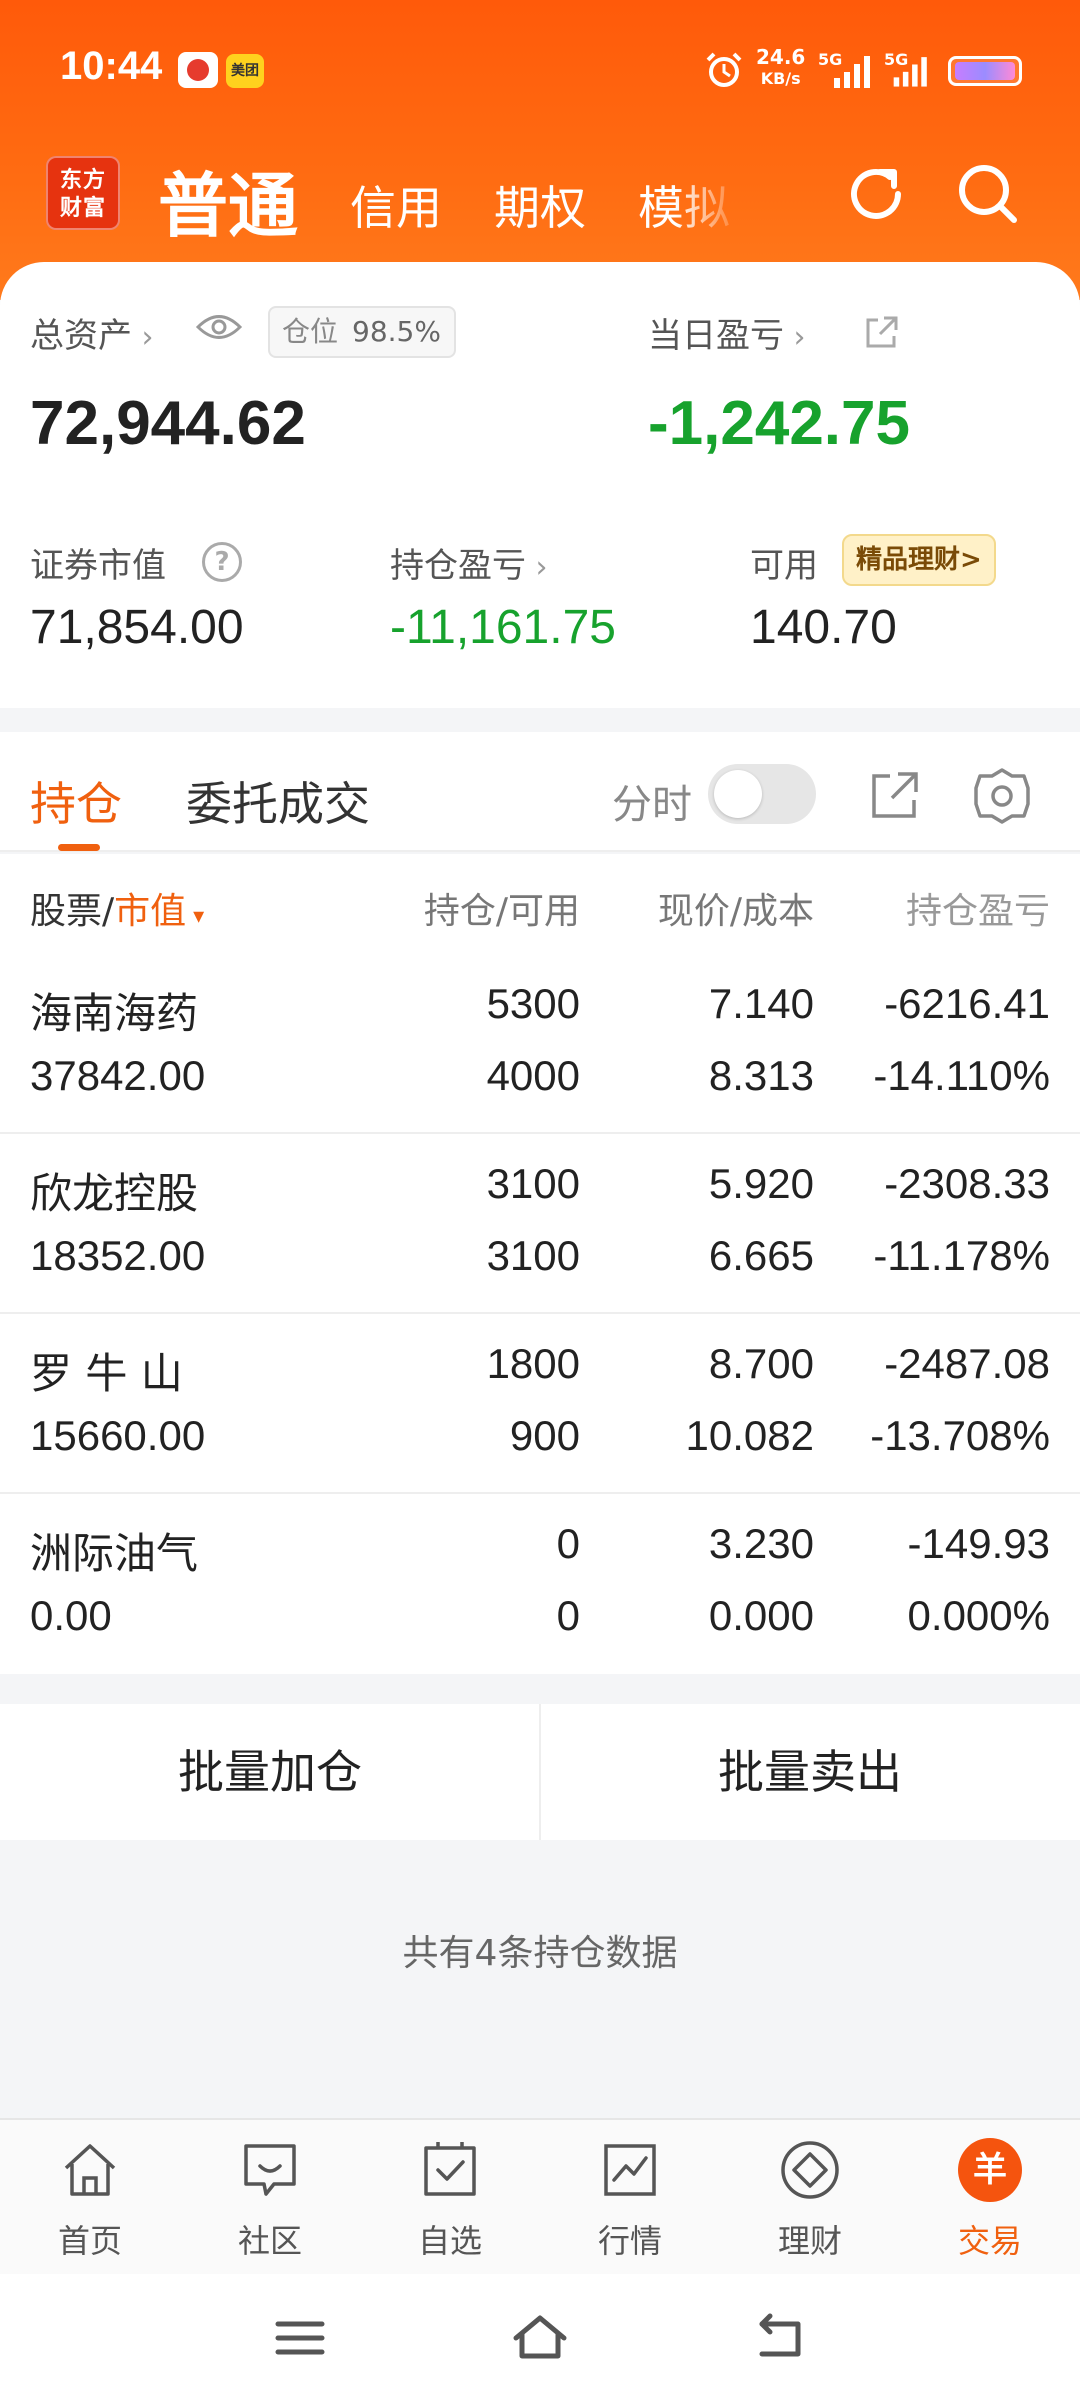 Image resolution: width=1080 pixels, height=2400 pixels. What do you see at coordinates (228, 200) in the screenshot?
I see `mode-title-normal: 普通` at bounding box center [228, 200].